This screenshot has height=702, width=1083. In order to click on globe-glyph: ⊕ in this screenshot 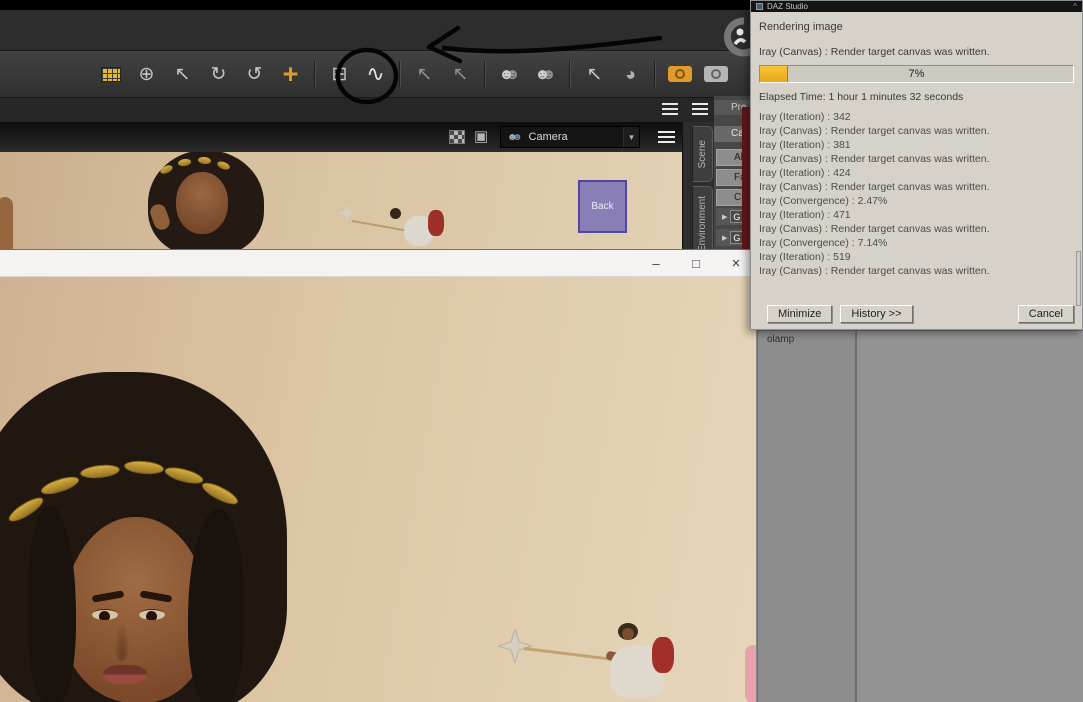, I will do `click(146, 74)`.